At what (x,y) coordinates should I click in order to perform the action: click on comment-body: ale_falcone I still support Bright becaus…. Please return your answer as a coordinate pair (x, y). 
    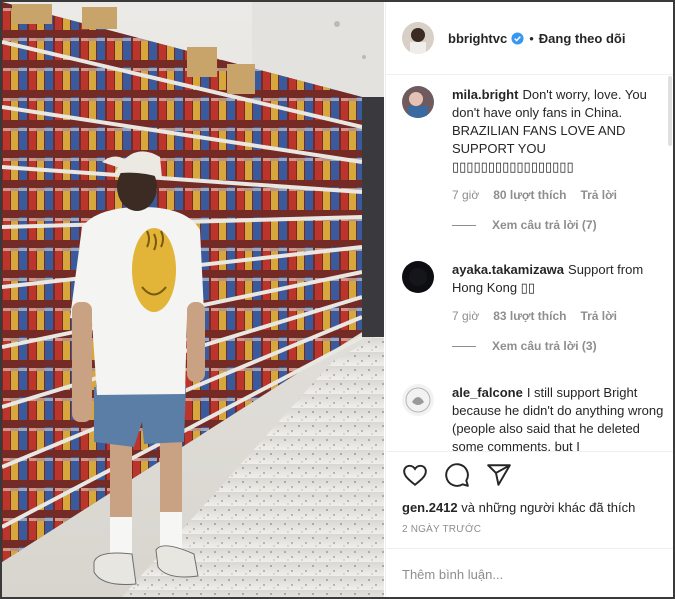
    Looking at the image, I should click on (558, 417).